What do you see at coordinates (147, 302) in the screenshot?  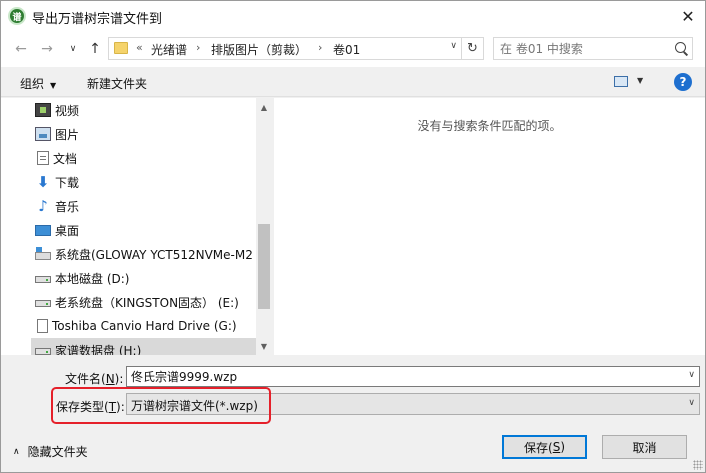 I see `sidebar-item-label: 老系统盘（KINGSTON固态） (E:)` at bounding box center [147, 302].